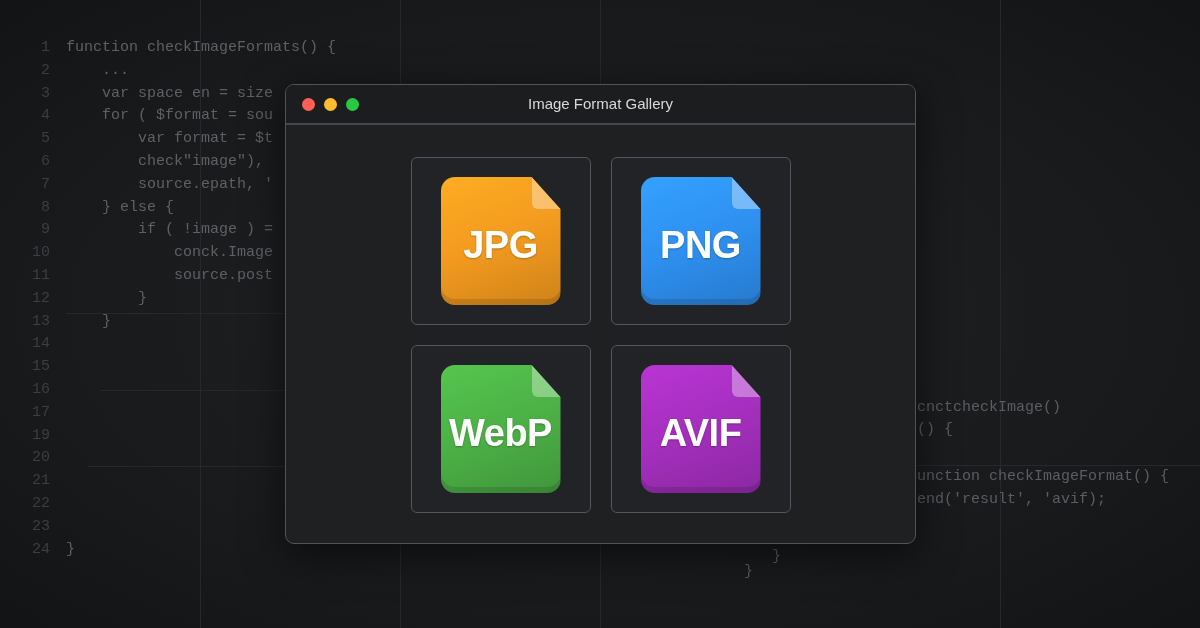  I want to click on file-format-badge: WebP, so click(500, 429).